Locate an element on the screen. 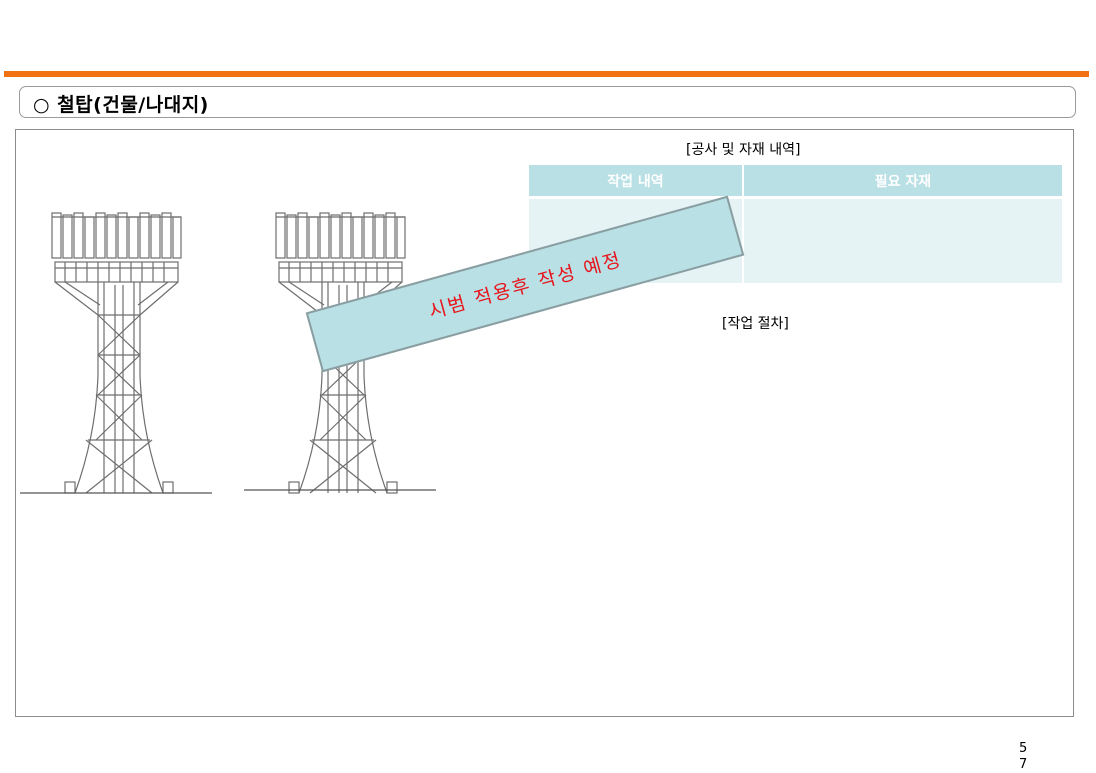 This screenshot has height=773, width=1096. col-header-work: 작업 내역 is located at coordinates (636, 180).